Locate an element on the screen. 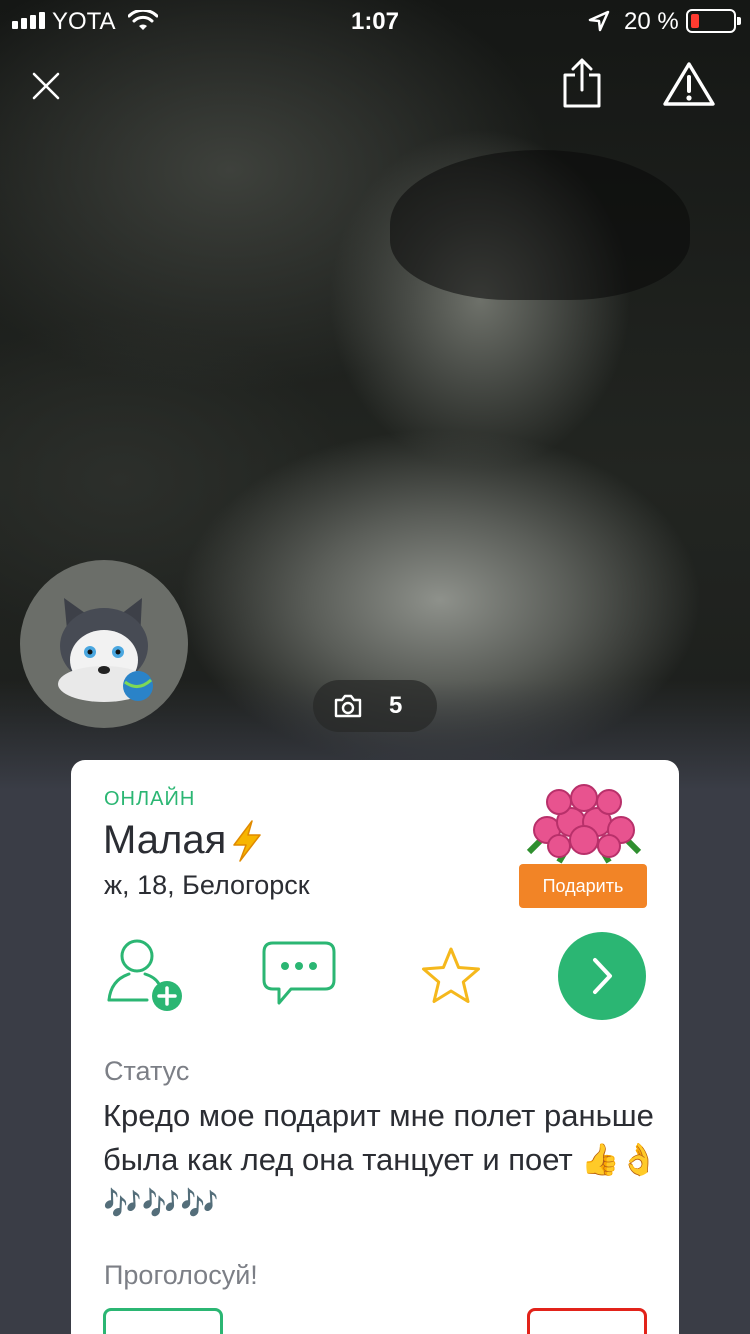 This screenshot has width=750, height=1334. action-row is located at coordinates (375, 976).